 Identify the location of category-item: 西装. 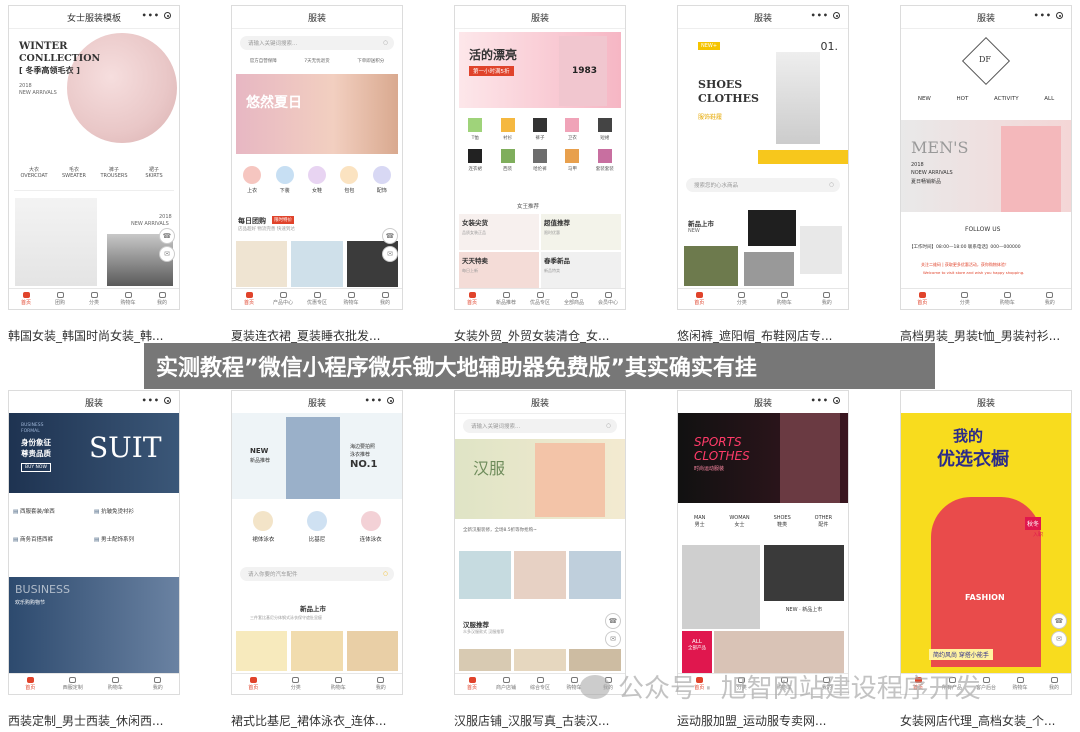
(507, 160).